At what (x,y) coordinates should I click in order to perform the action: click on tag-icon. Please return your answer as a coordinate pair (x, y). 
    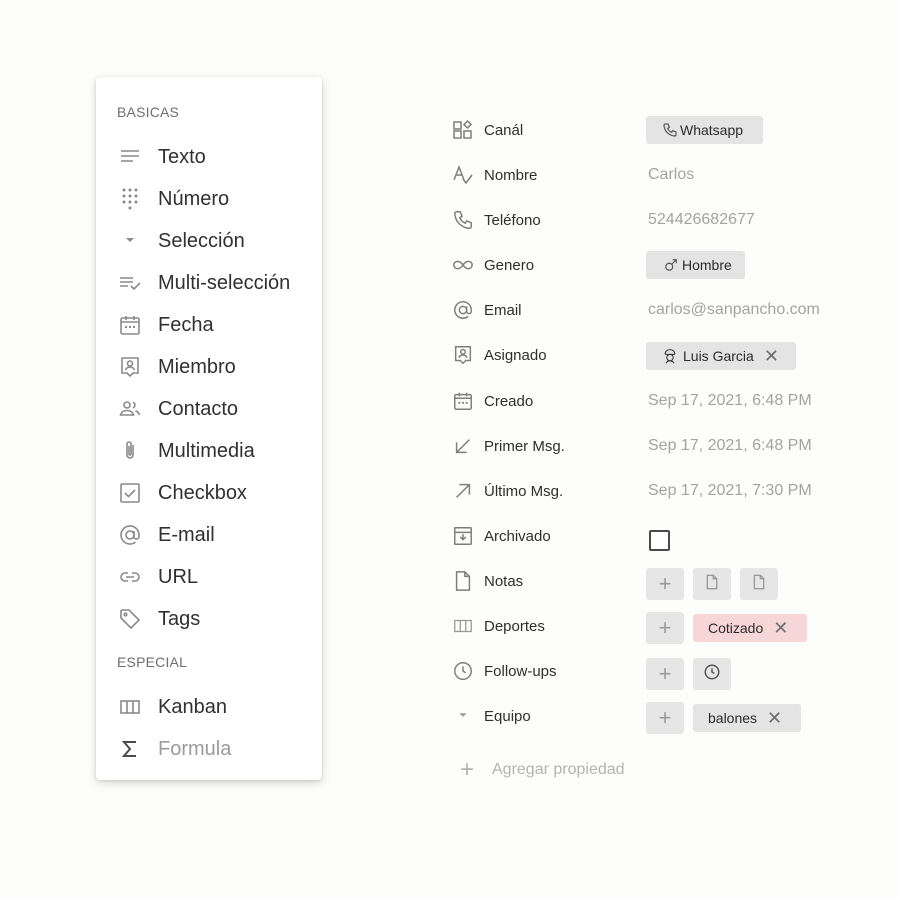
    Looking at the image, I should click on (130, 619).